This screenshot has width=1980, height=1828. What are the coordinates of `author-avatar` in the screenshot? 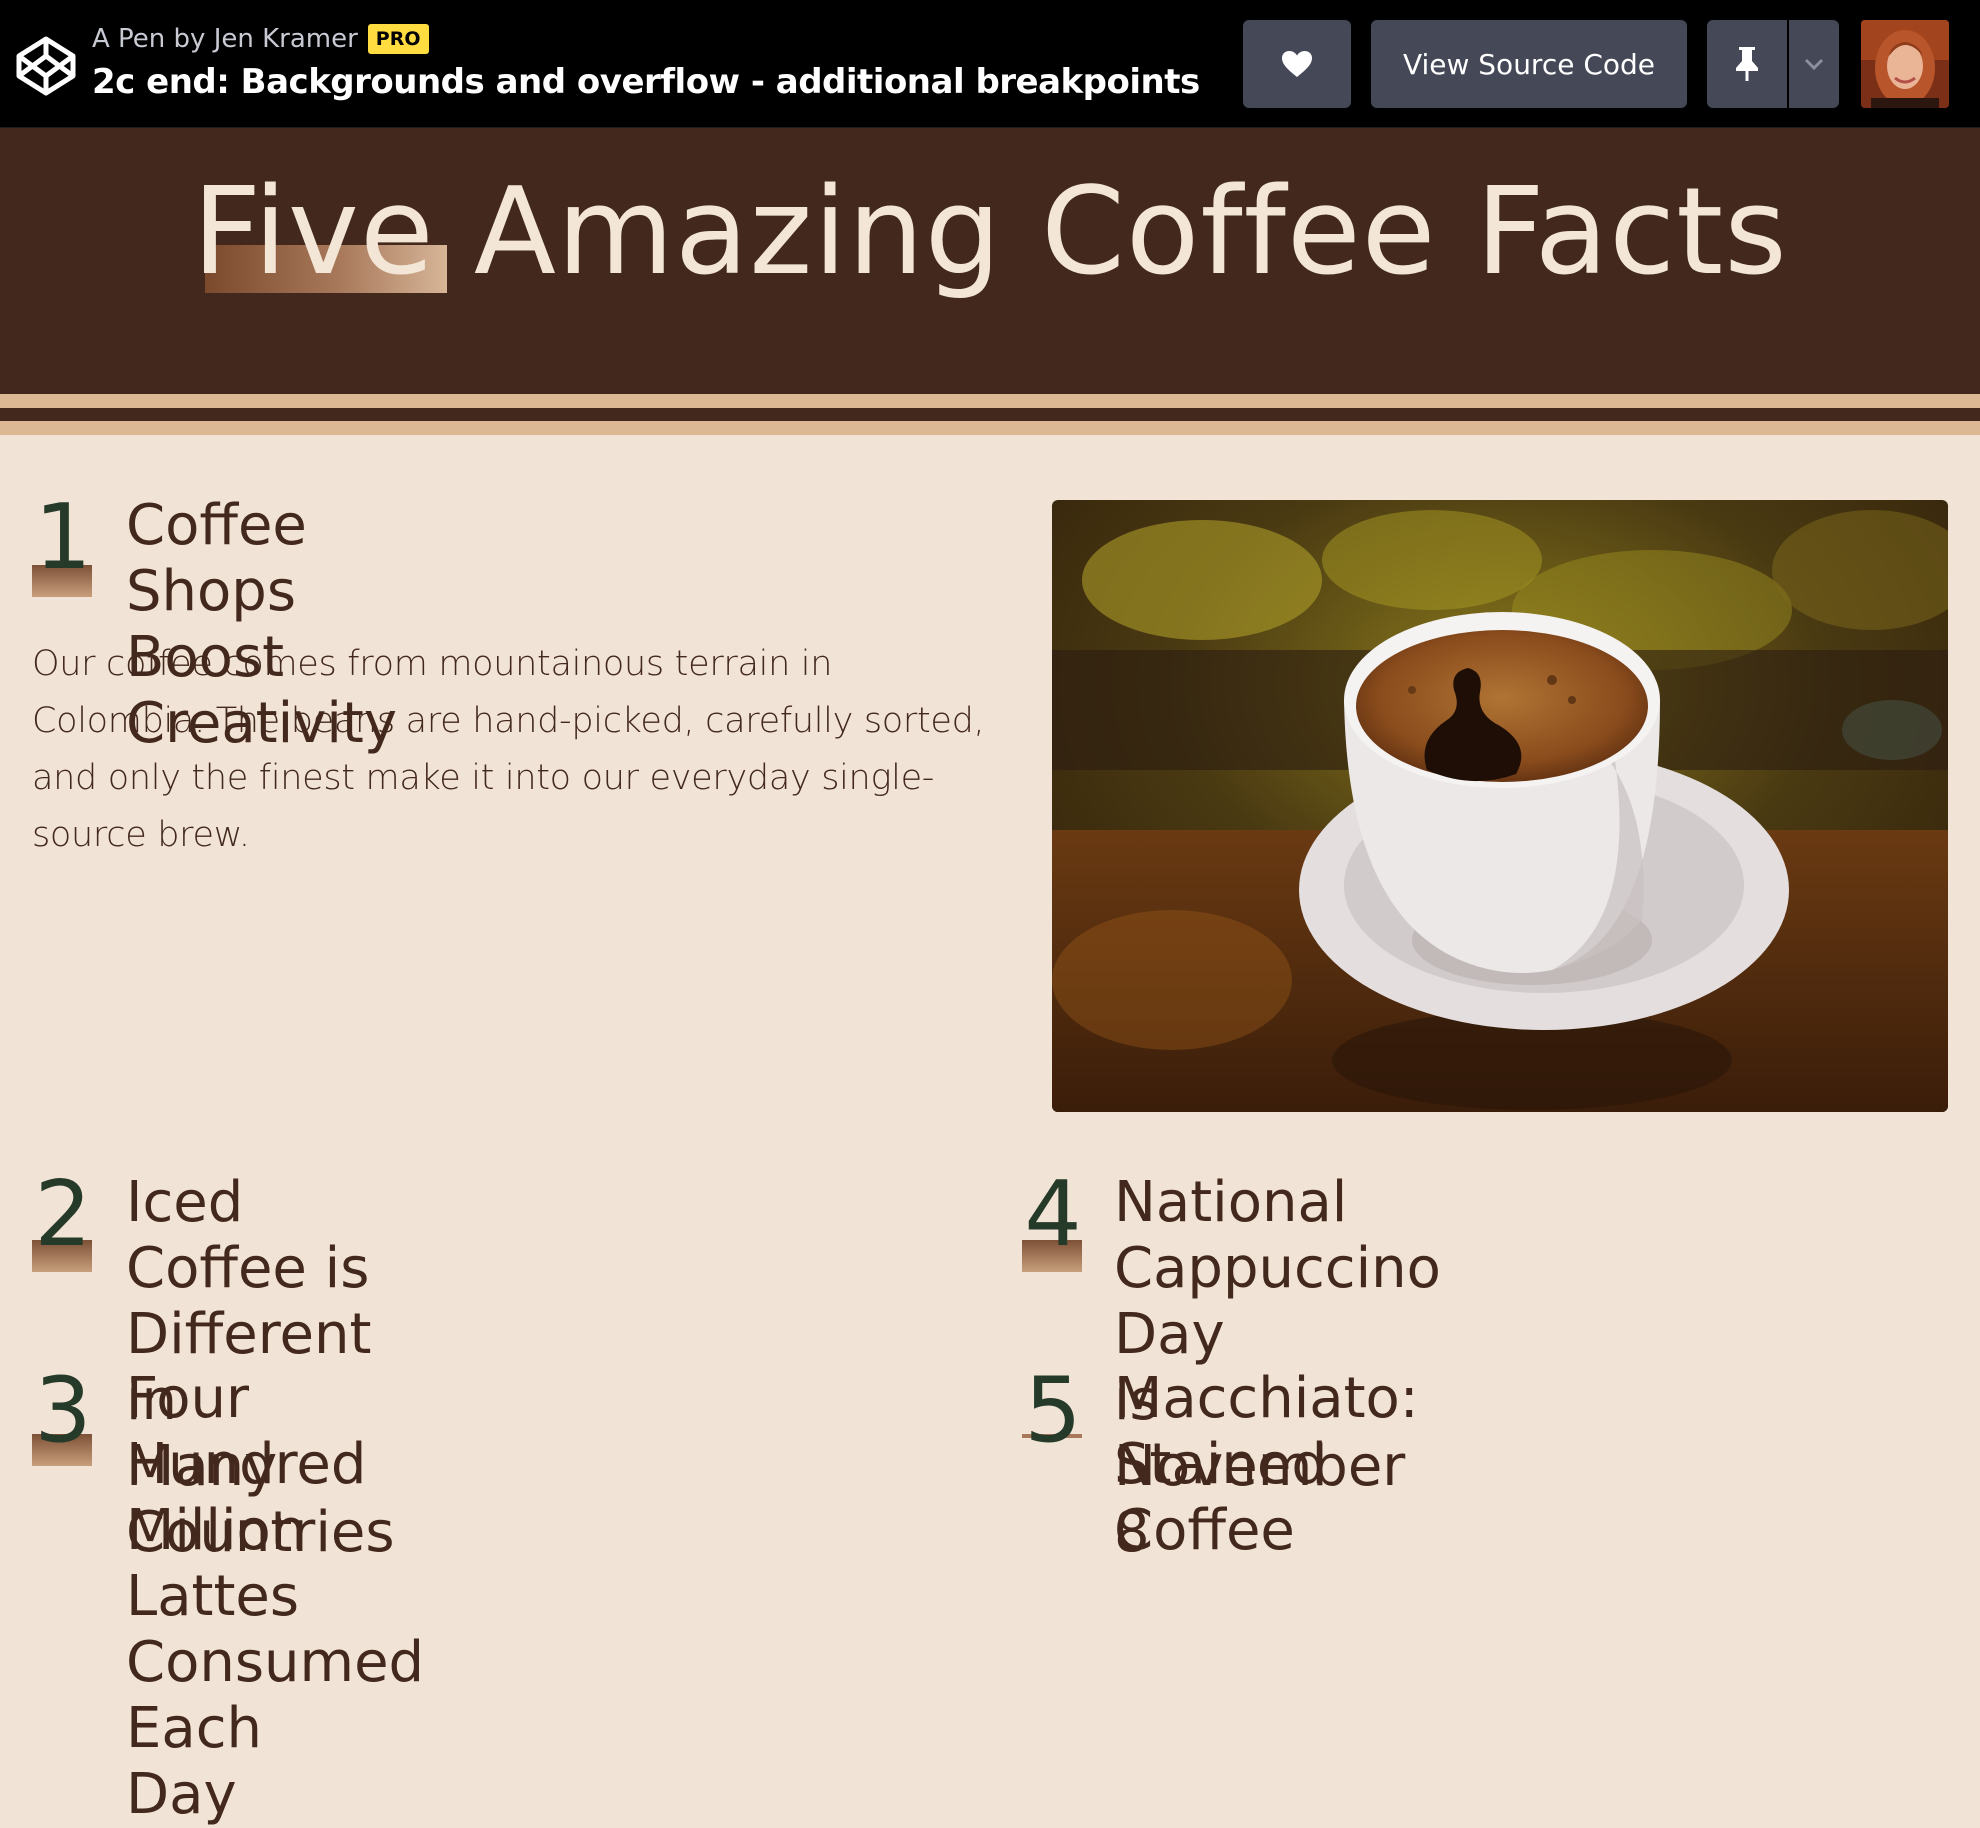 It's located at (1905, 64).